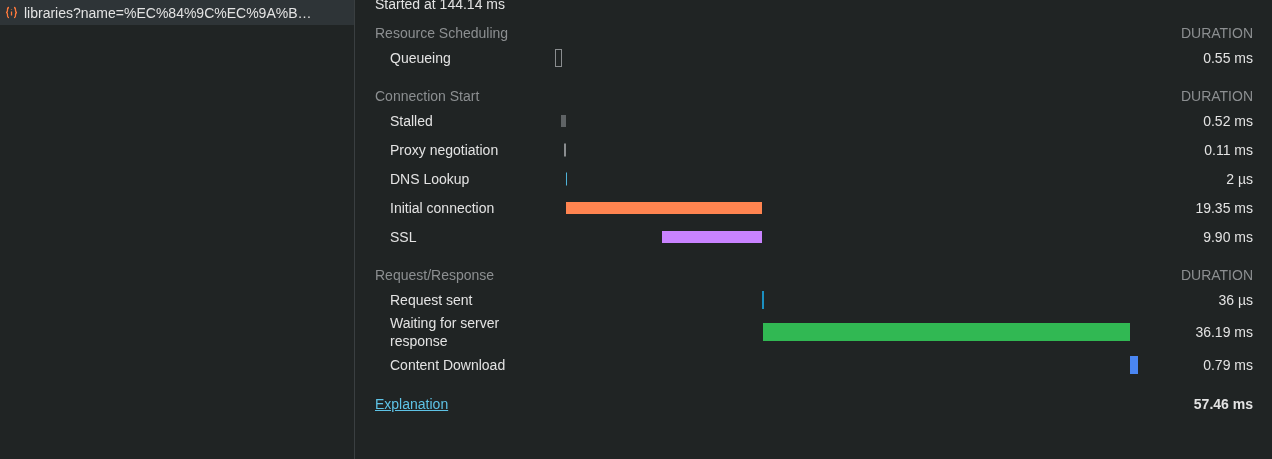 The image size is (1272, 459). Describe the element at coordinates (442, 207) in the screenshot. I see `timing-label: Initial connection` at that location.